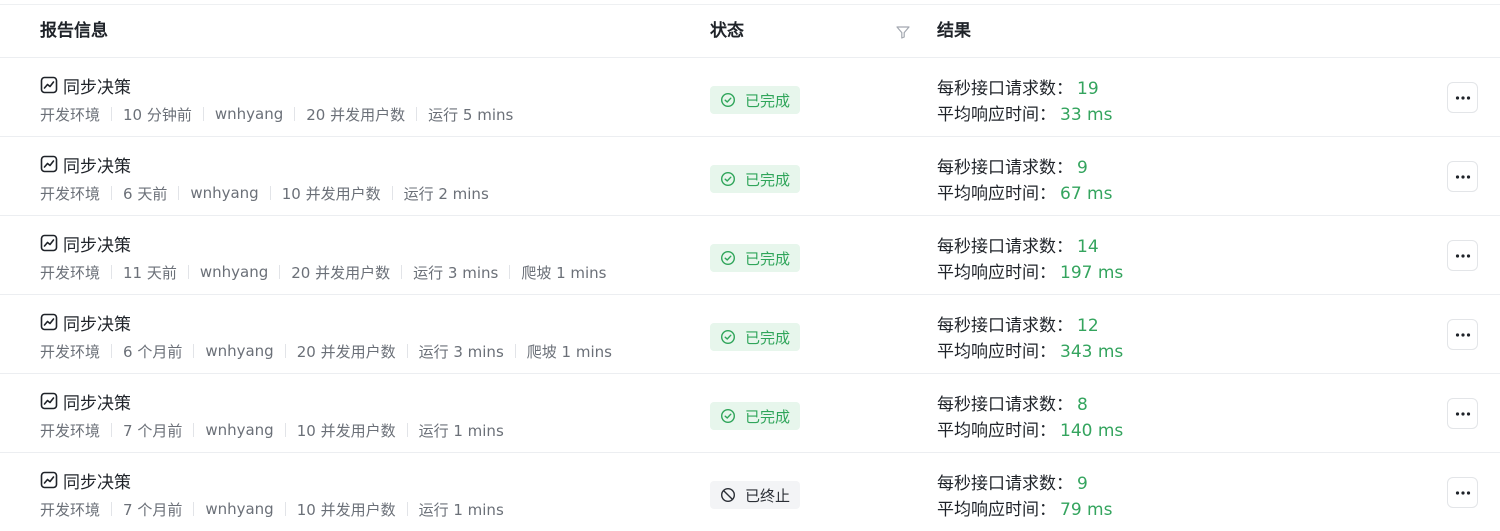  Describe the element at coordinates (1018, 86) in the screenshot. I see `rps-result: 每秒接口请求数： 19` at that location.